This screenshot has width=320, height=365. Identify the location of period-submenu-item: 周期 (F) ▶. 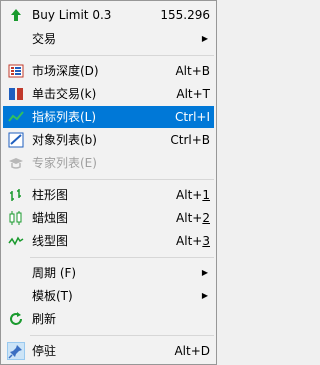
(108, 273).